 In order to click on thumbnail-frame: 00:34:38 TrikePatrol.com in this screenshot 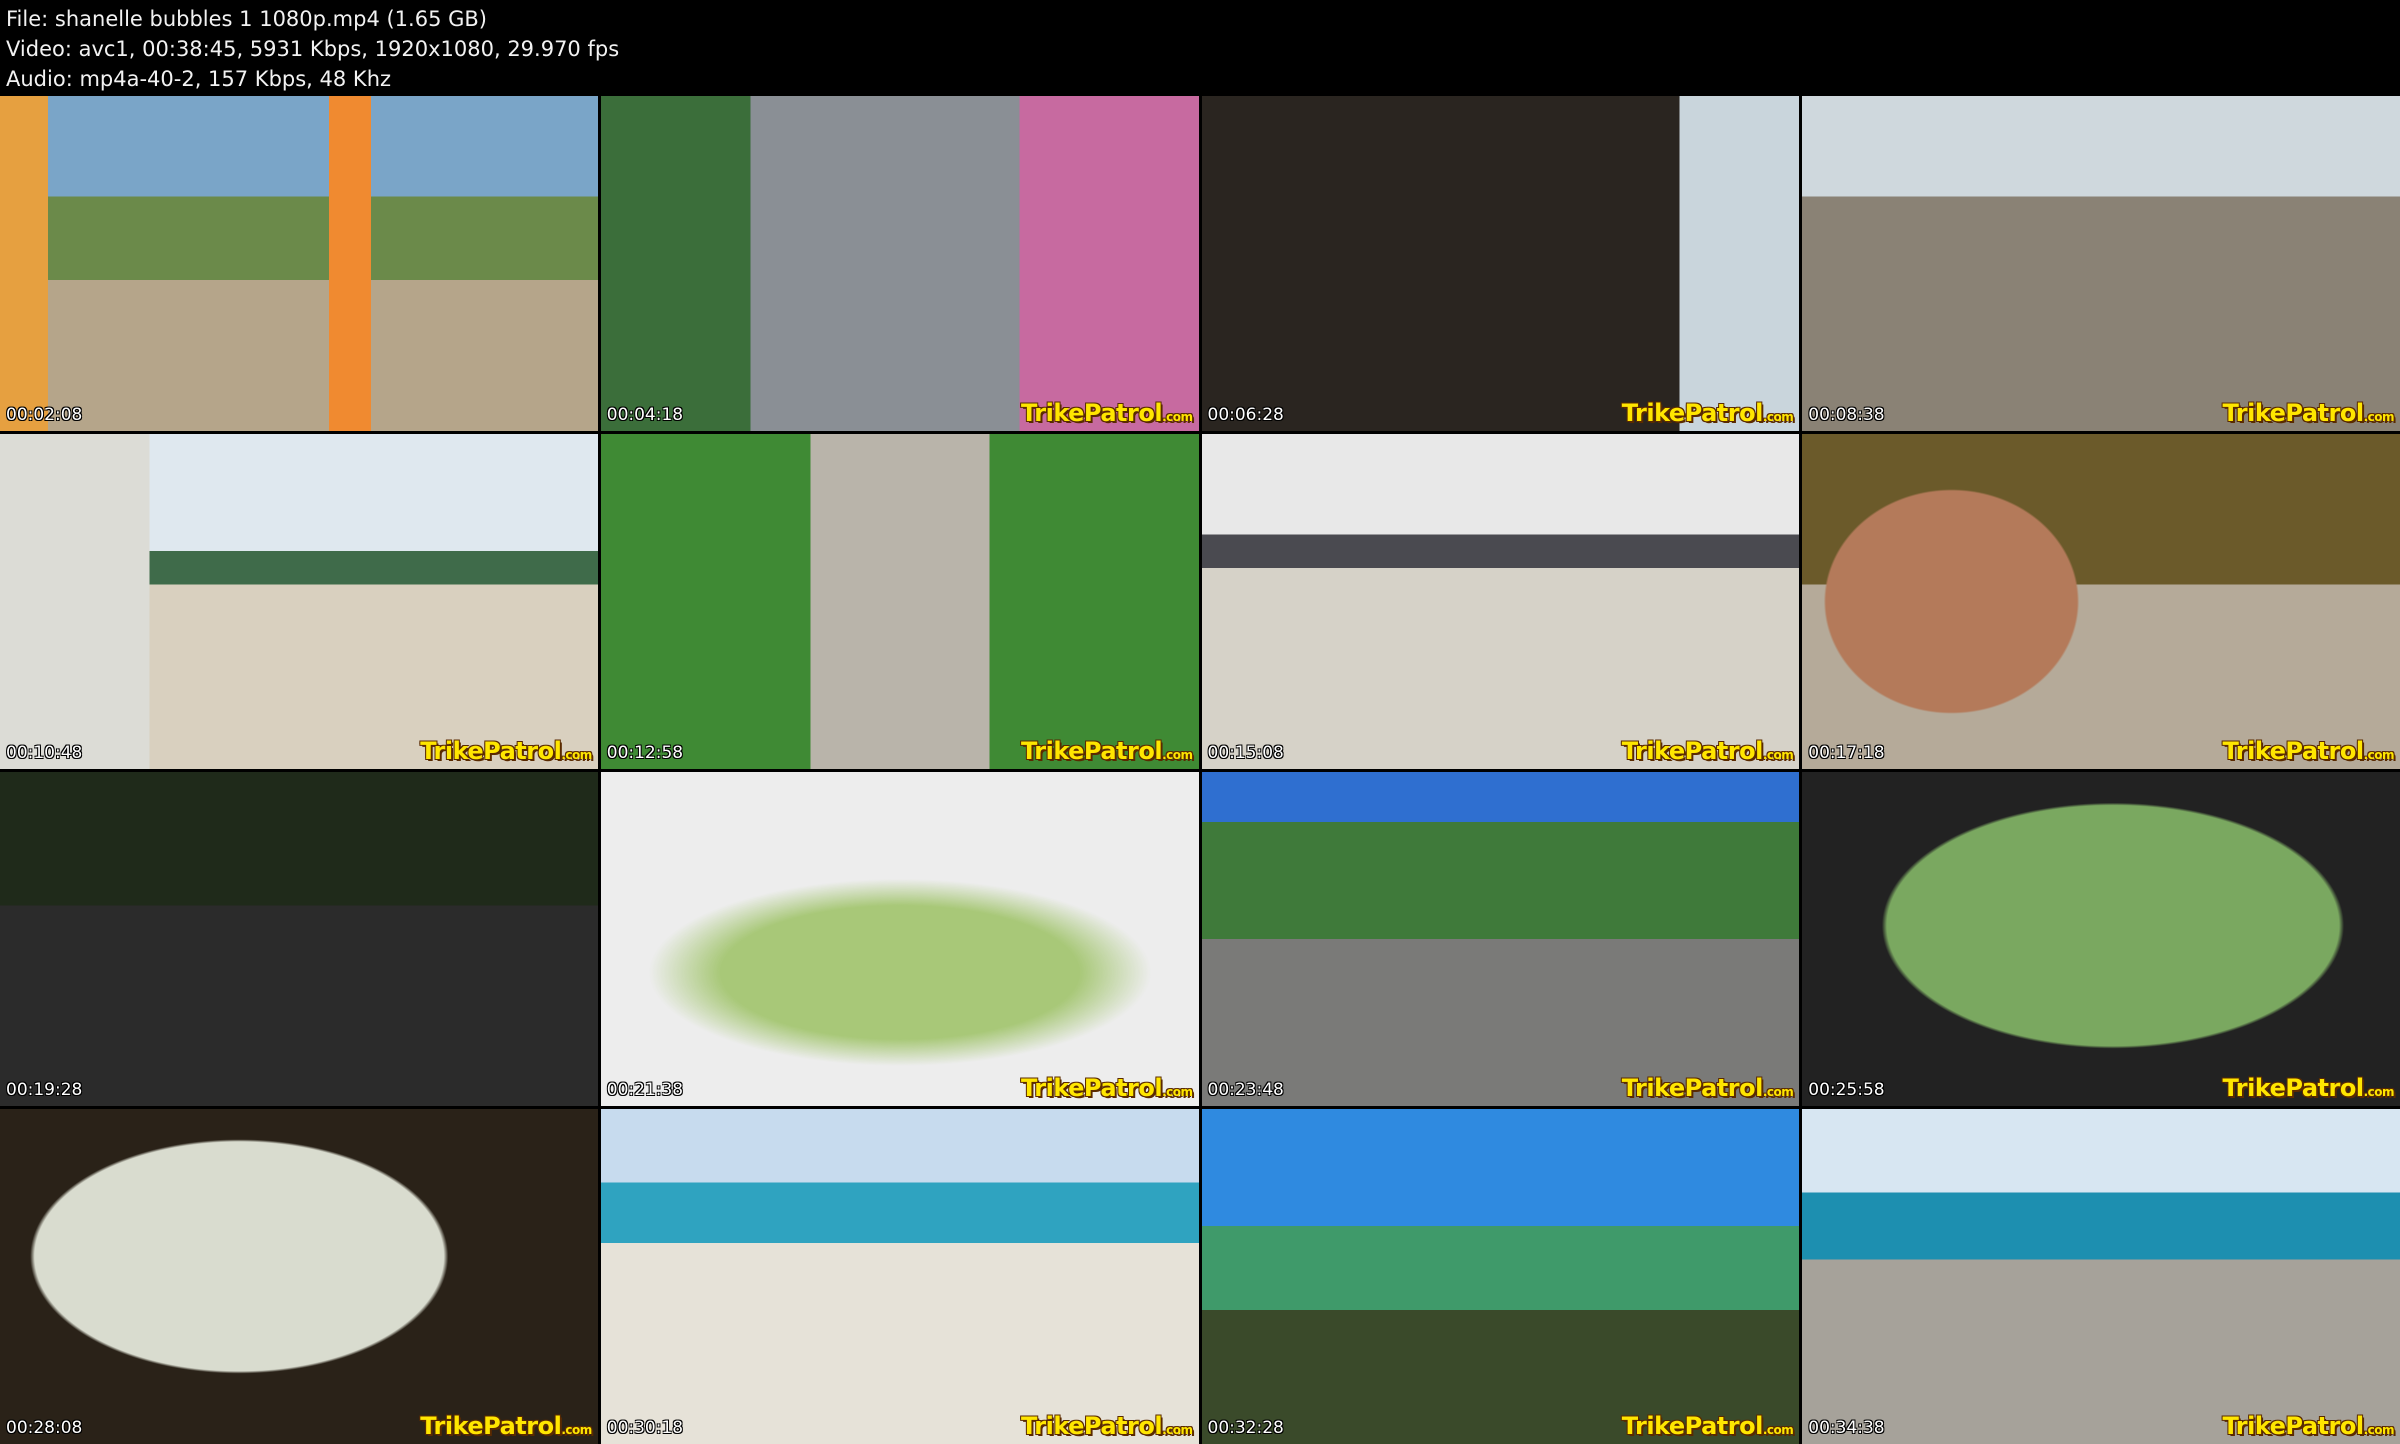, I will do `click(2101, 1276)`.